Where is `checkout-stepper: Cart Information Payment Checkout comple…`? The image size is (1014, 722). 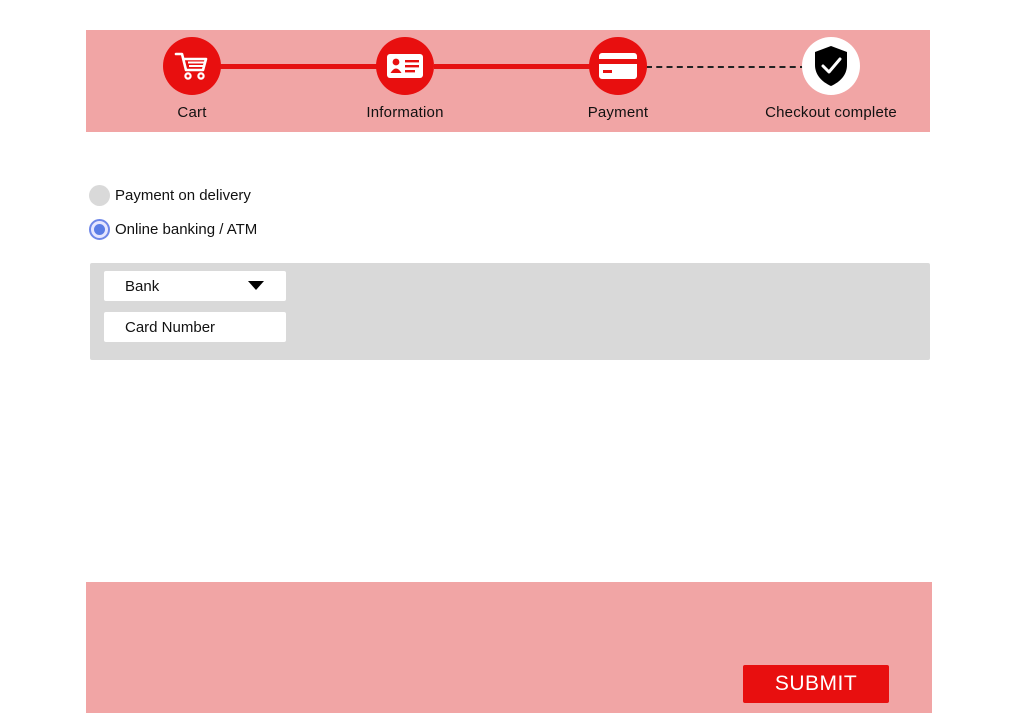 checkout-stepper: Cart Information Payment Checkout comple… is located at coordinates (508, 81).